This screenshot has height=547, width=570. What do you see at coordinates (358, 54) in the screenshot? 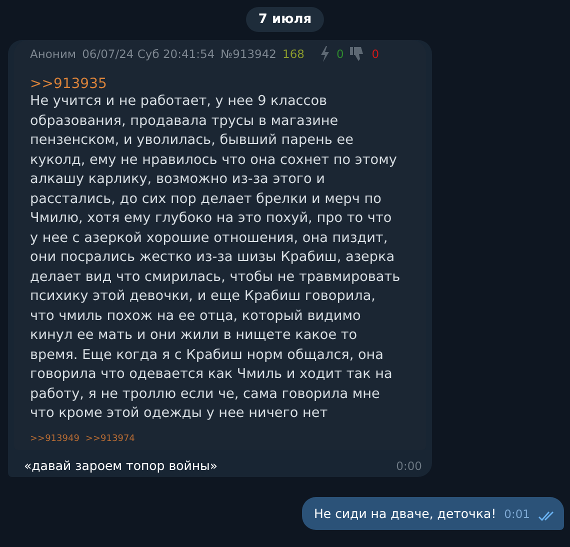
I see `thumbs-down-icon` at bounding box center [358, 54].